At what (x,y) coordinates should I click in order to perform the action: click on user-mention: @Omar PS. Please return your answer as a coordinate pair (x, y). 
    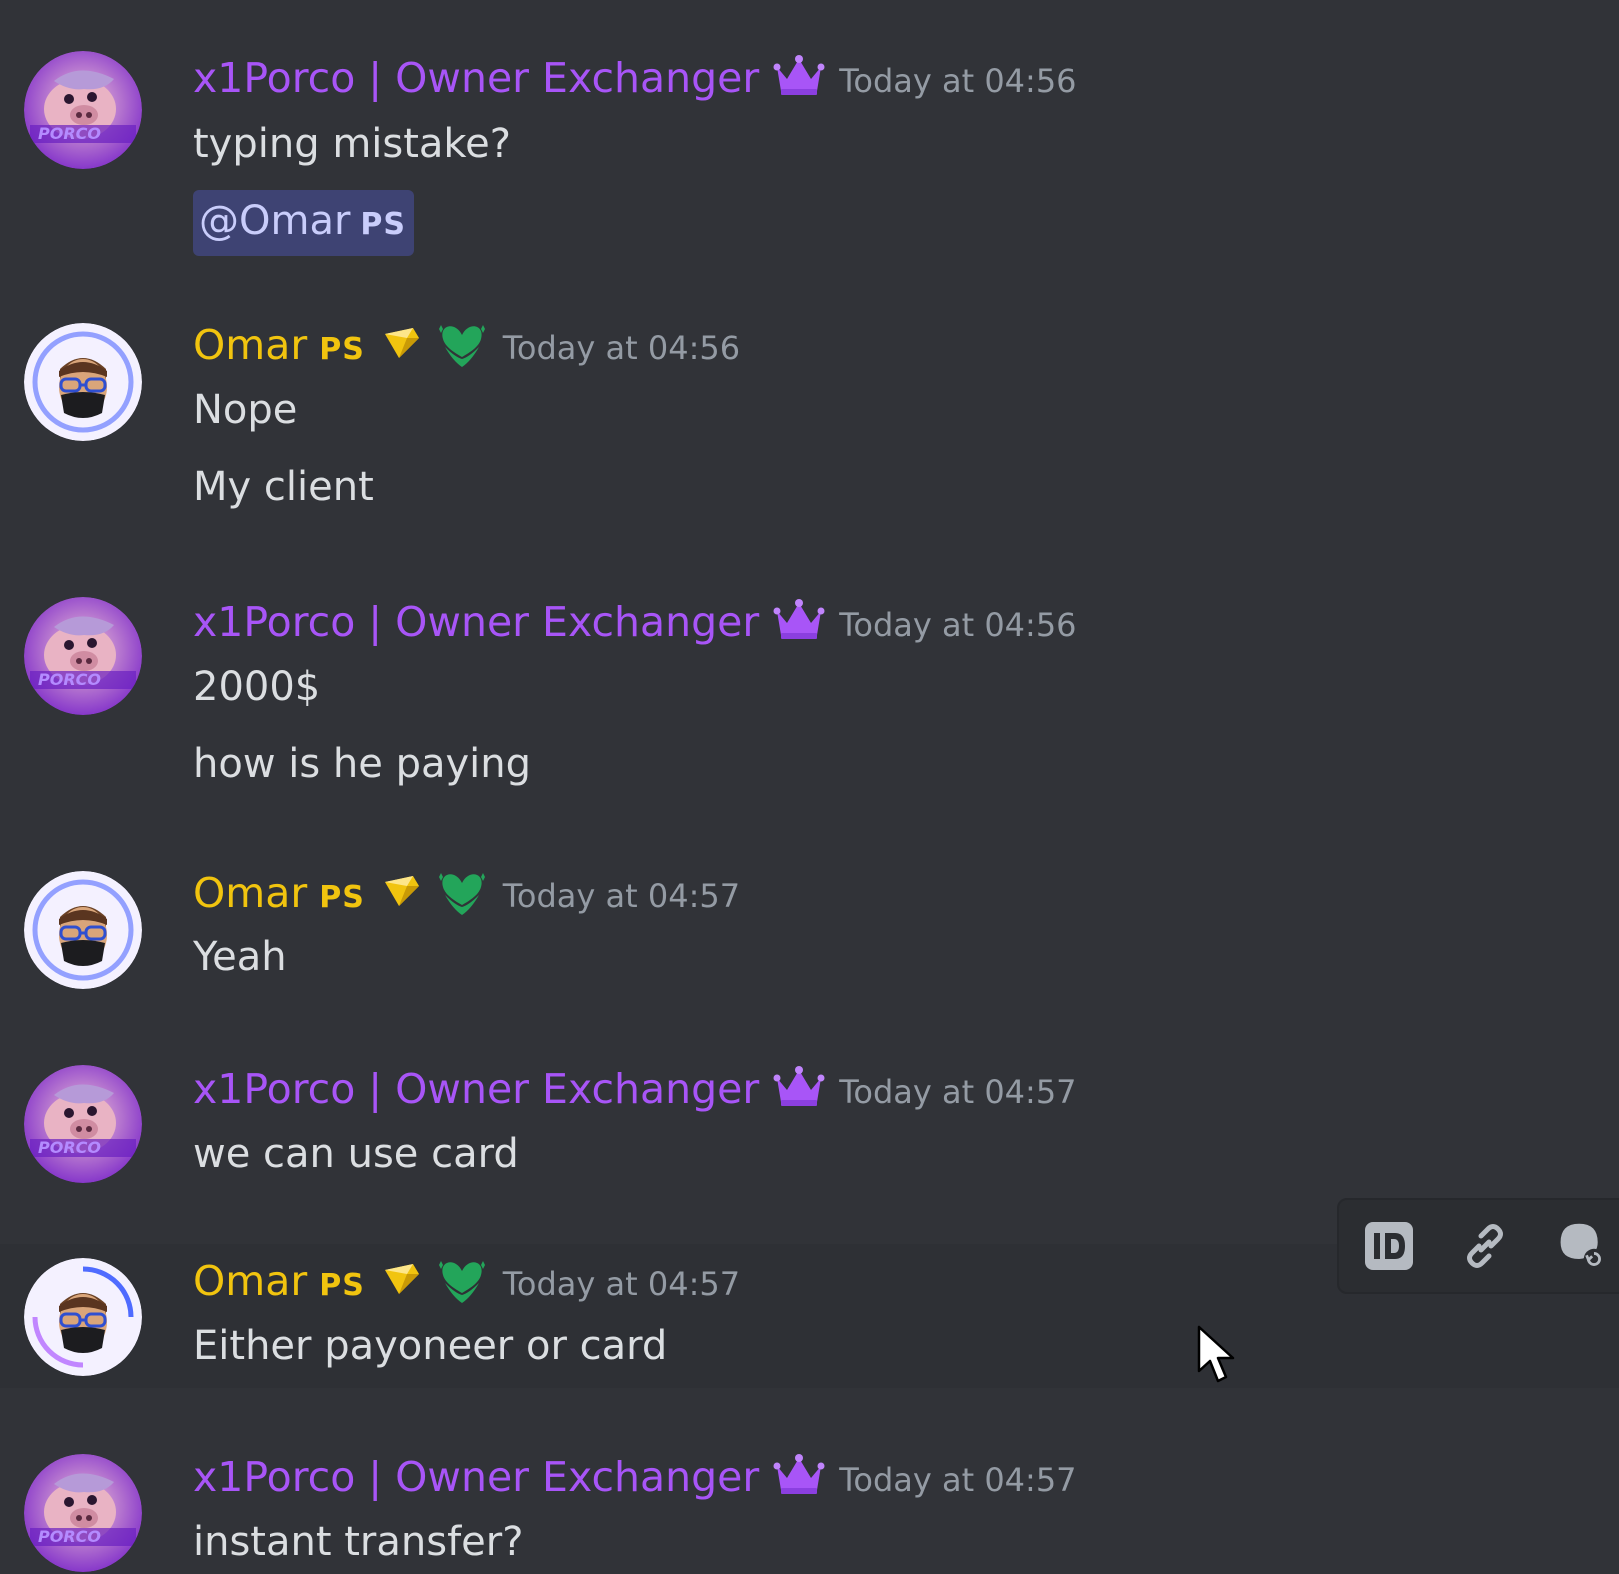
    Looking at the image, I should click on (303, 223).